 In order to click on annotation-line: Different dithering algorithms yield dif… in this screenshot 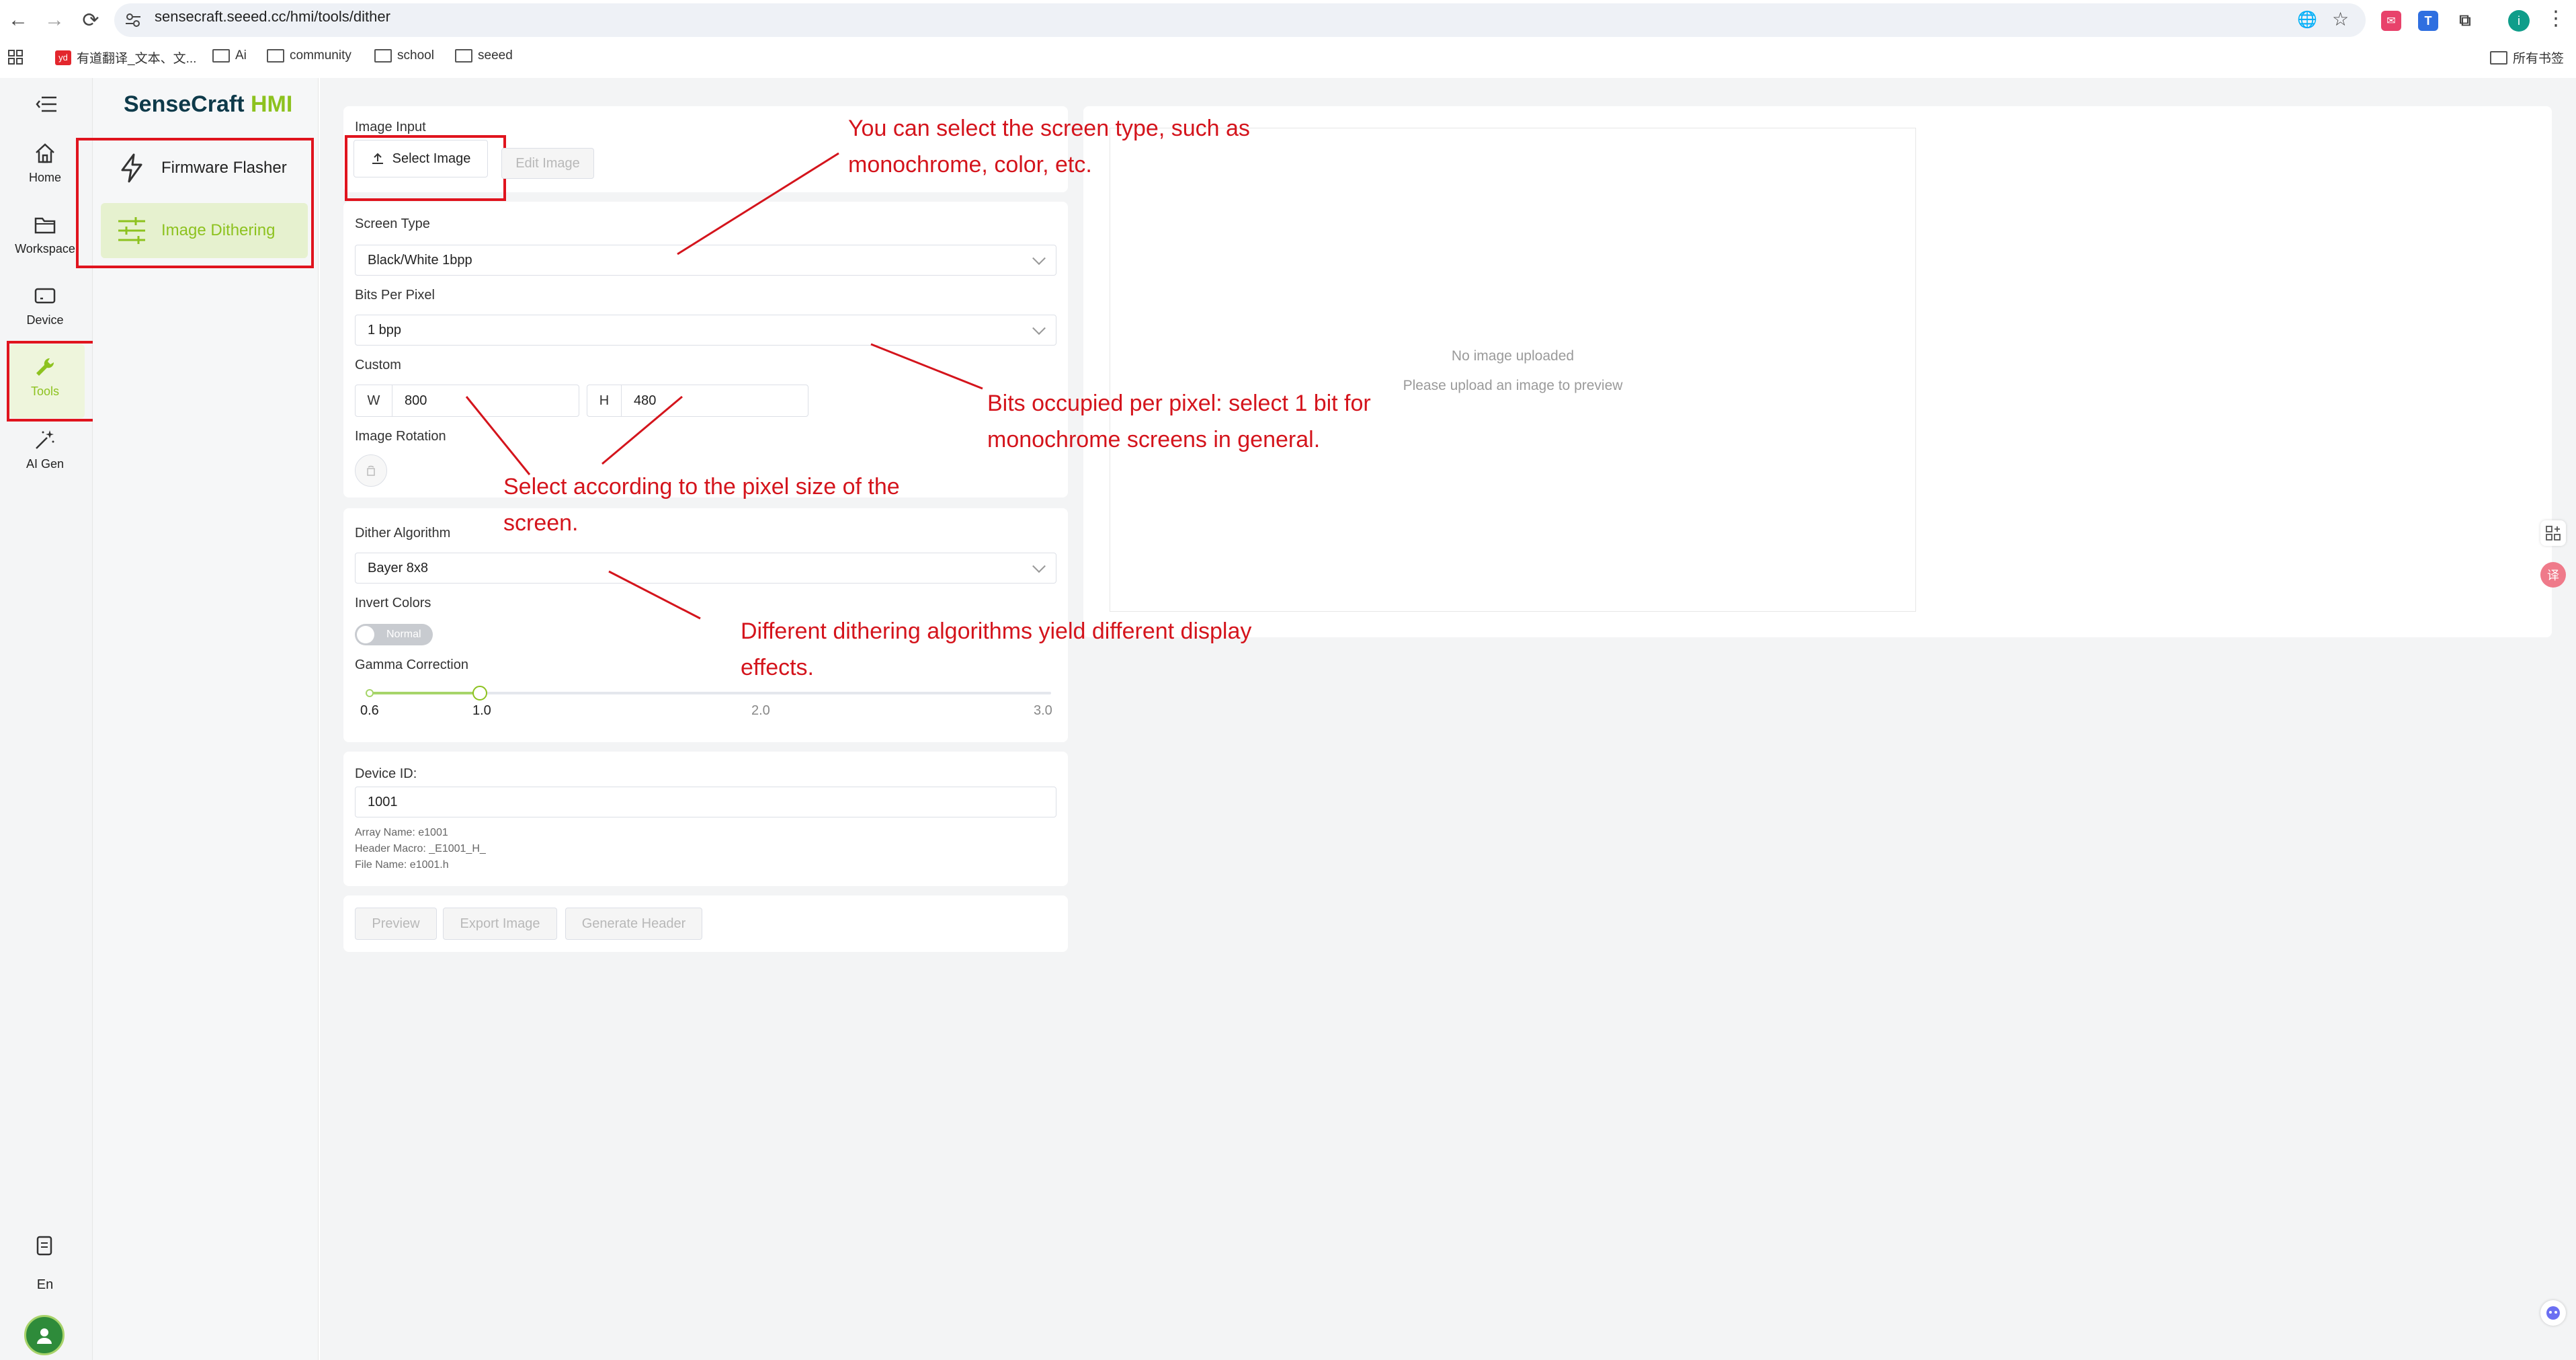, I will do `click(996, 631)`.